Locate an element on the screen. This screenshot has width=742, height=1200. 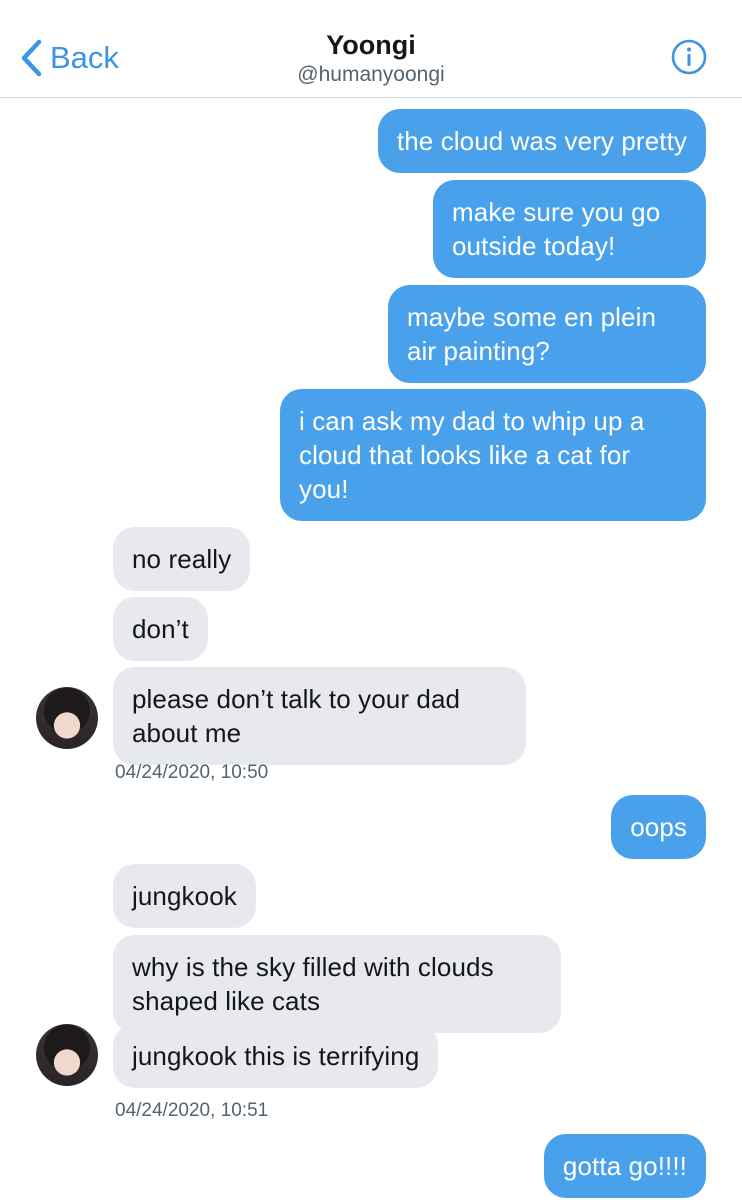
info-icon is located at coordinates (689, 59).